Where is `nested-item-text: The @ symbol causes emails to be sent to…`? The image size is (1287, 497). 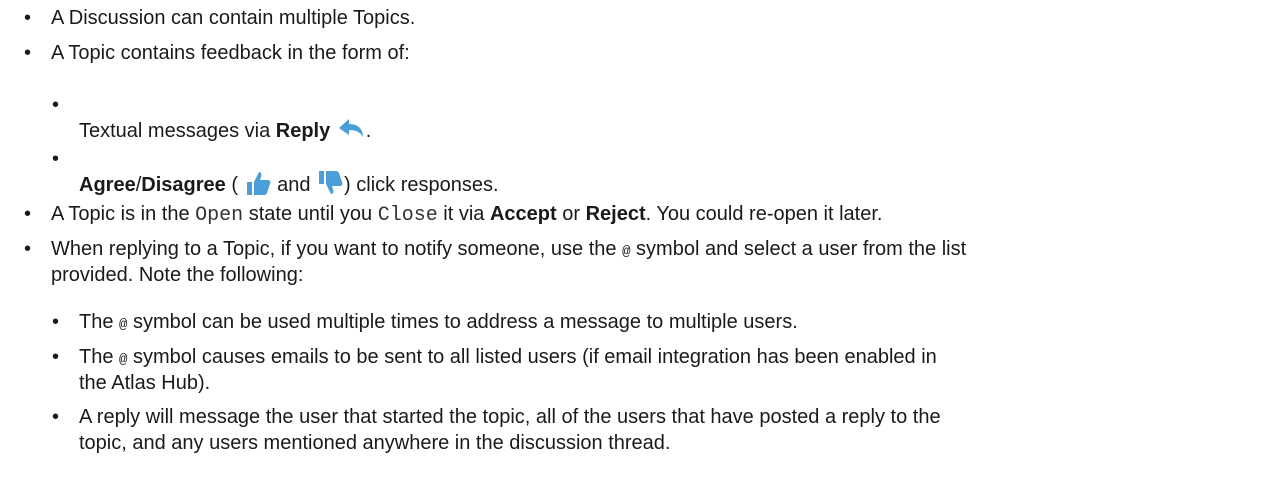 nested-item-text: The @ symbol causes emails to be sent to… is located at coordinates (508, 358).